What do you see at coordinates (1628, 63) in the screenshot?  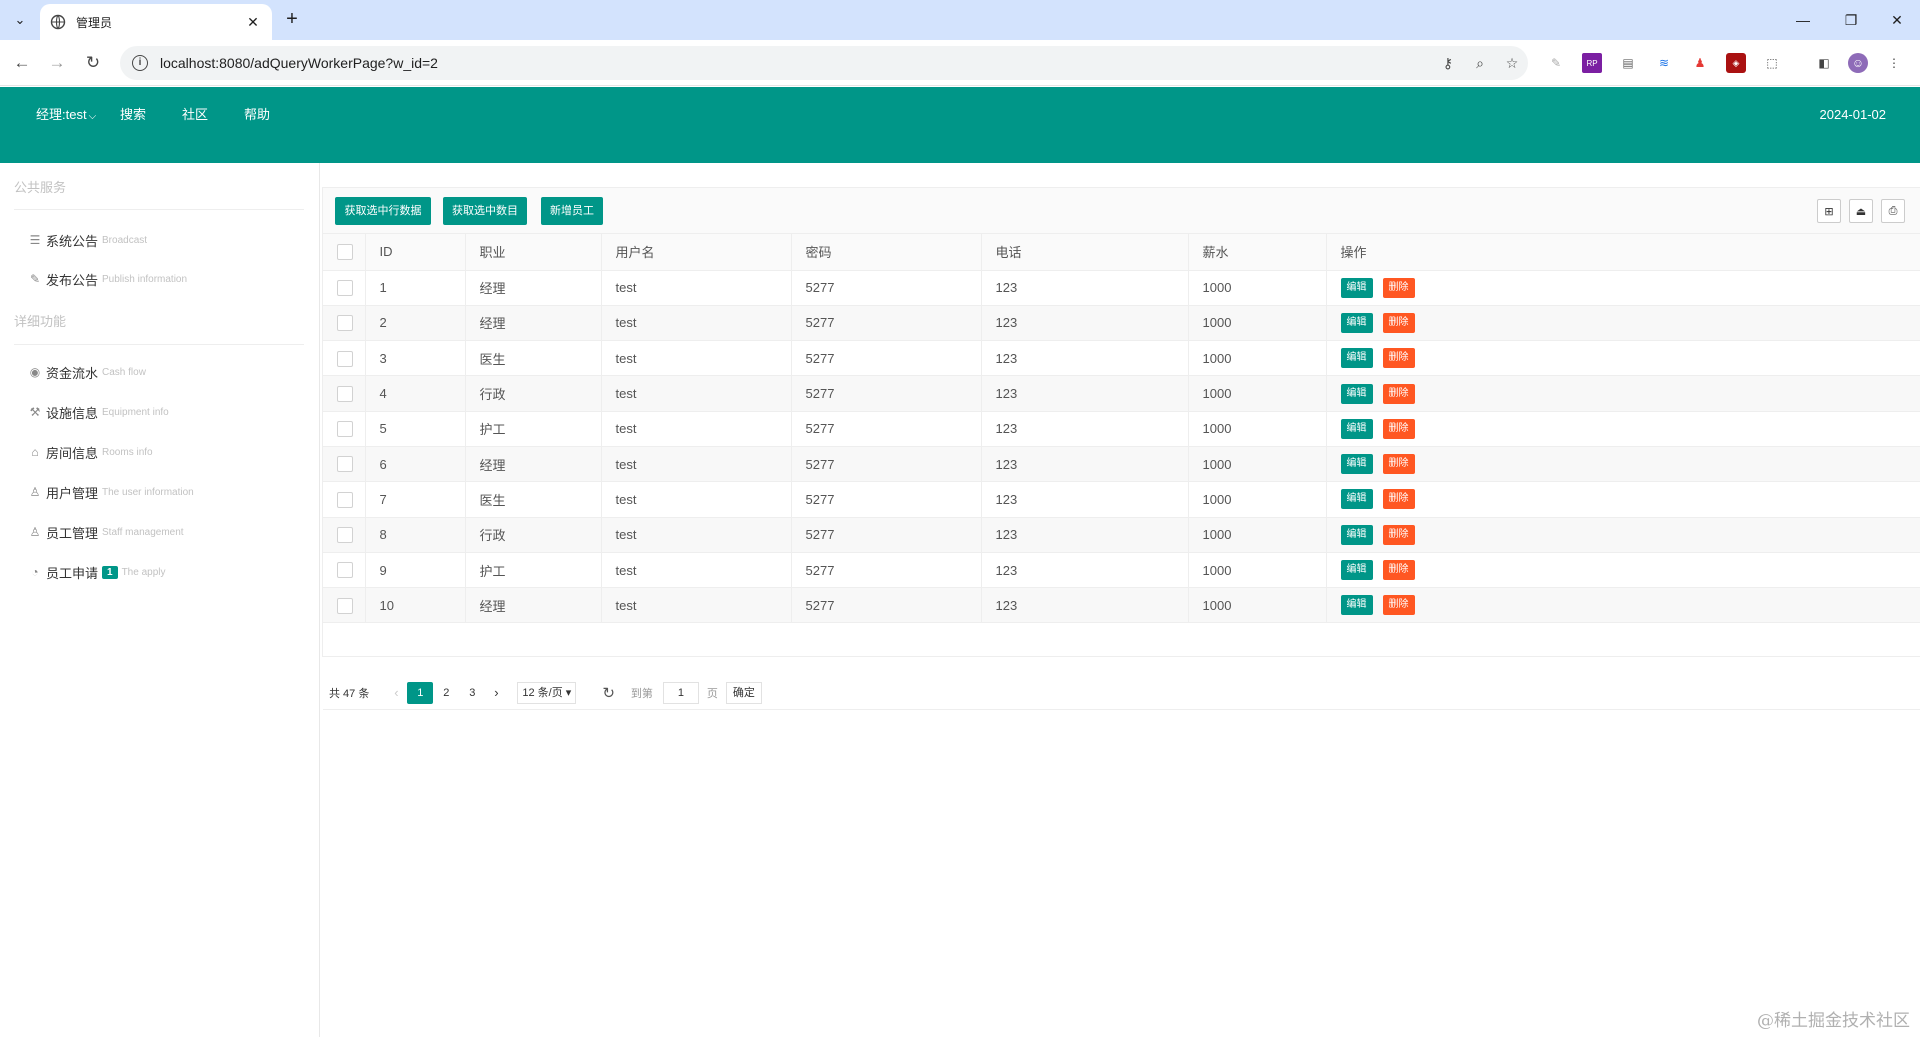 I see `extension-store-icon: ▤` at bounding box center [1628, 63].